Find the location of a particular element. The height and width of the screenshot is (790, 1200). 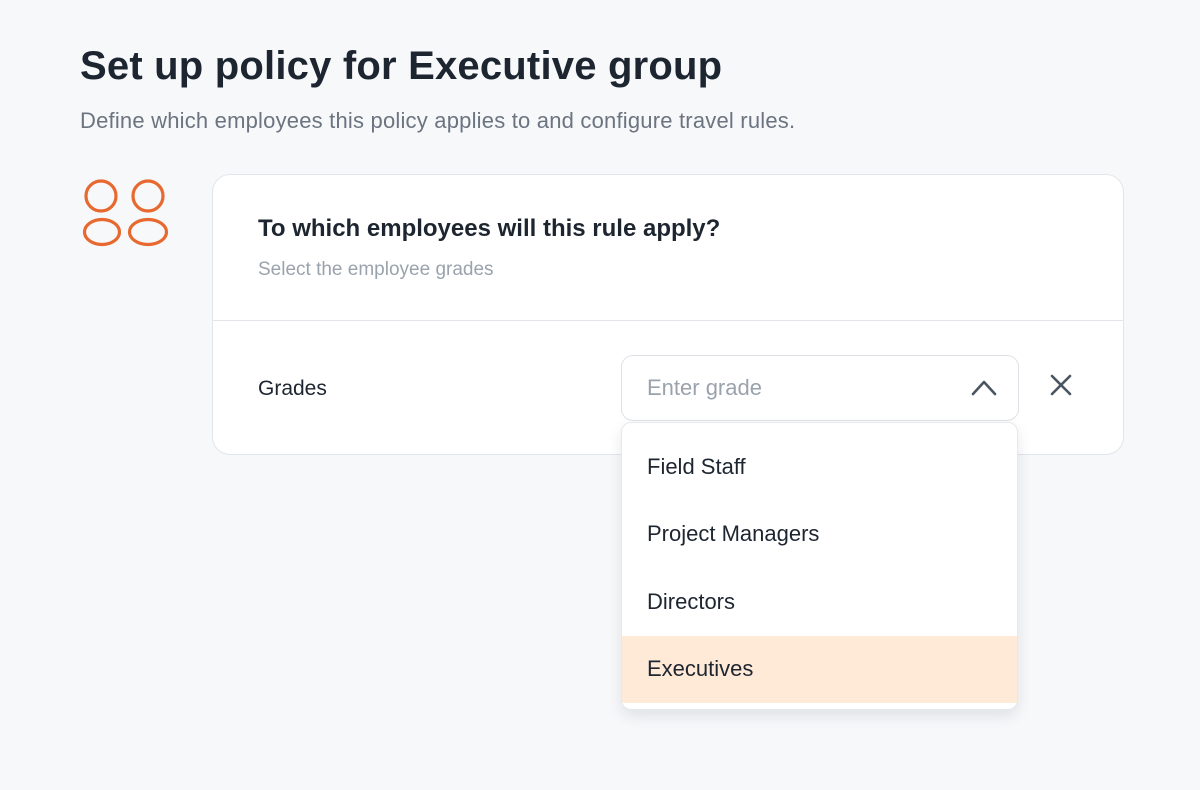

dropdown-option-field-staff: Field Staff is located at coordinates (819, 467).